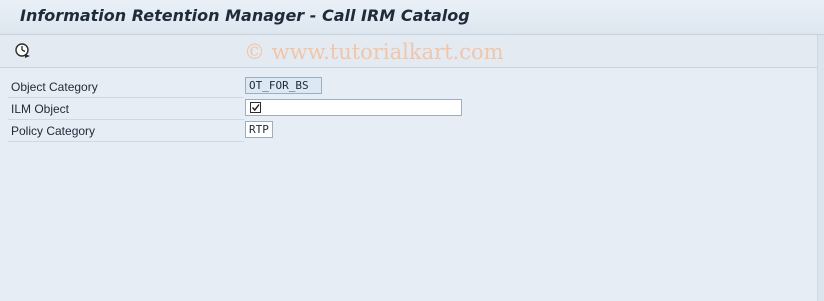 This screenshot has height=301, width=824. Describe the element at coordinates (54, 87) in the screenshot. I see `object-category-label: Object Category` at that location.